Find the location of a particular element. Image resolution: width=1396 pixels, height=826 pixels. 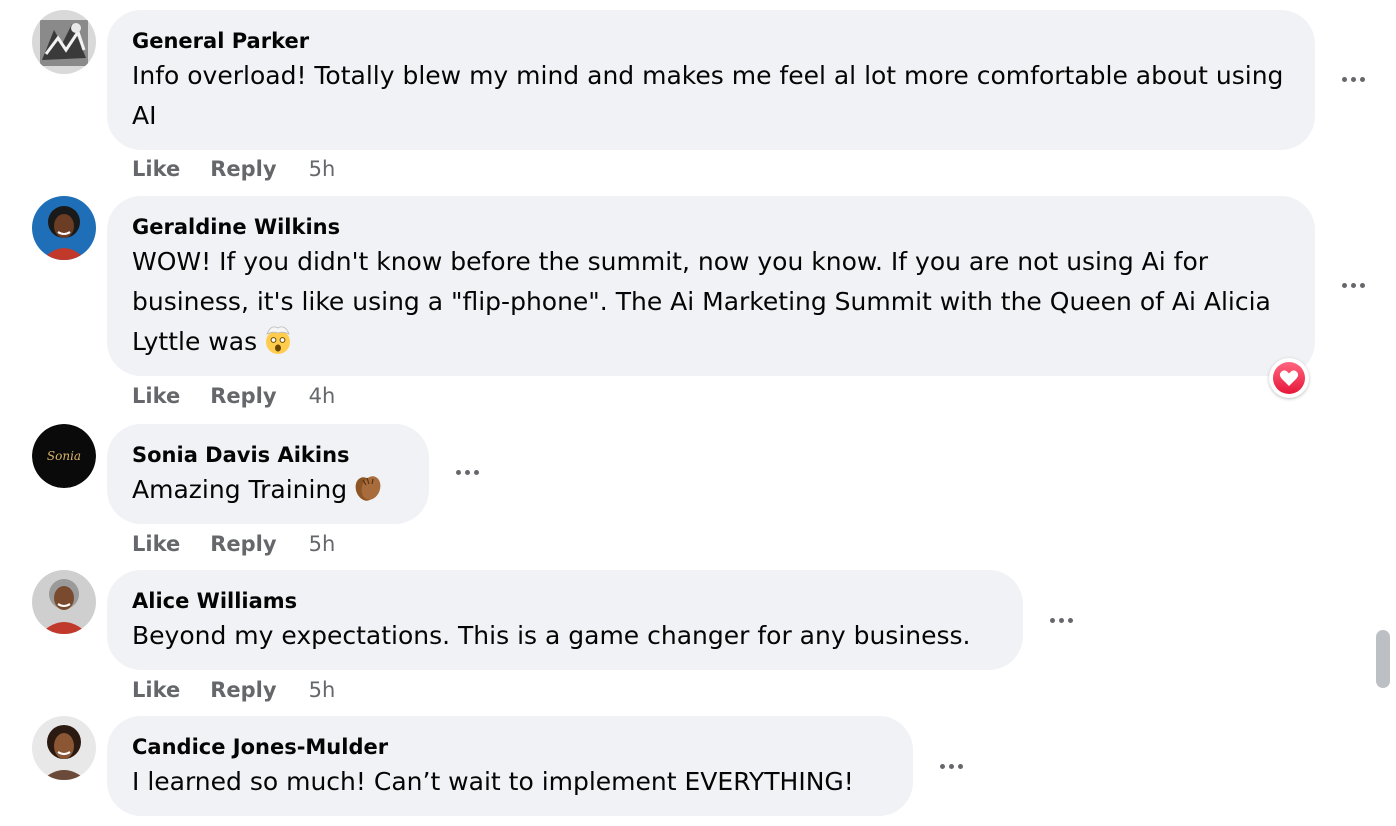

comment-text: Amazing Training is located at coordinates (268, 490).